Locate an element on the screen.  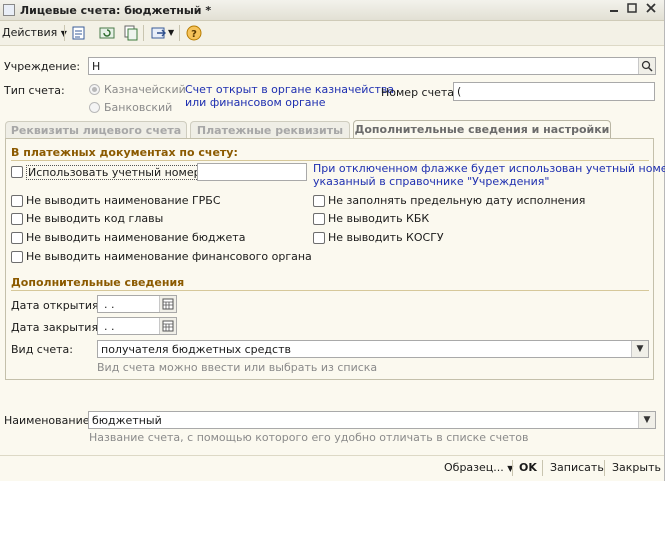
extra-section-title: Дополнительные сведения is located at coordinates (98, 282).